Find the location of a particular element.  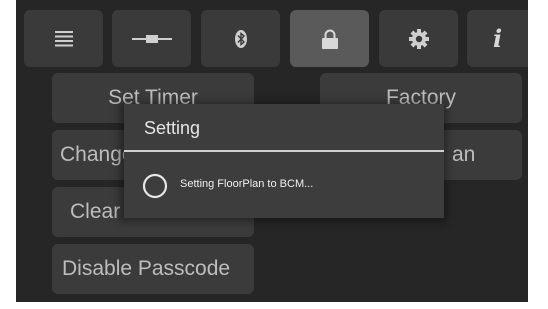

tab-list is located at coordinates (63, 38).